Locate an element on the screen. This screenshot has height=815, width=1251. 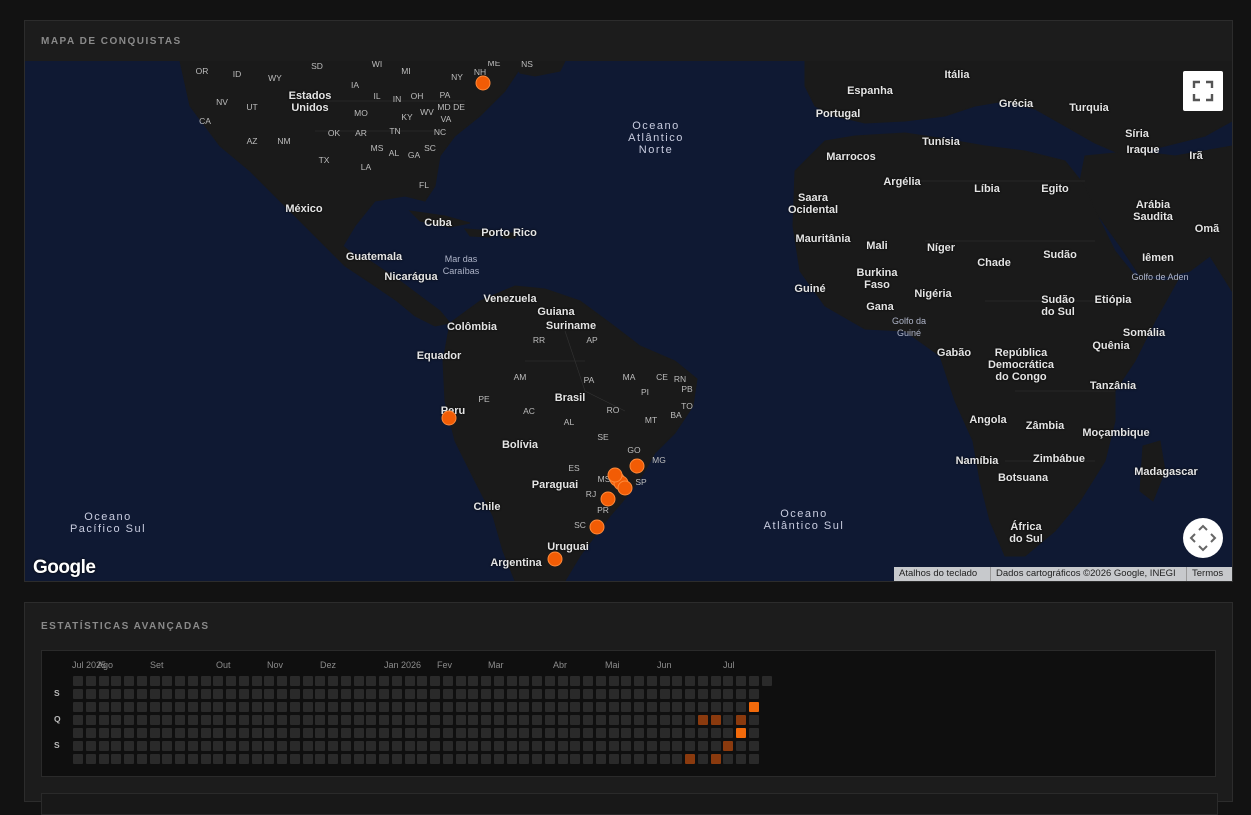
achievement-marker is located at coordinates (615, 475).